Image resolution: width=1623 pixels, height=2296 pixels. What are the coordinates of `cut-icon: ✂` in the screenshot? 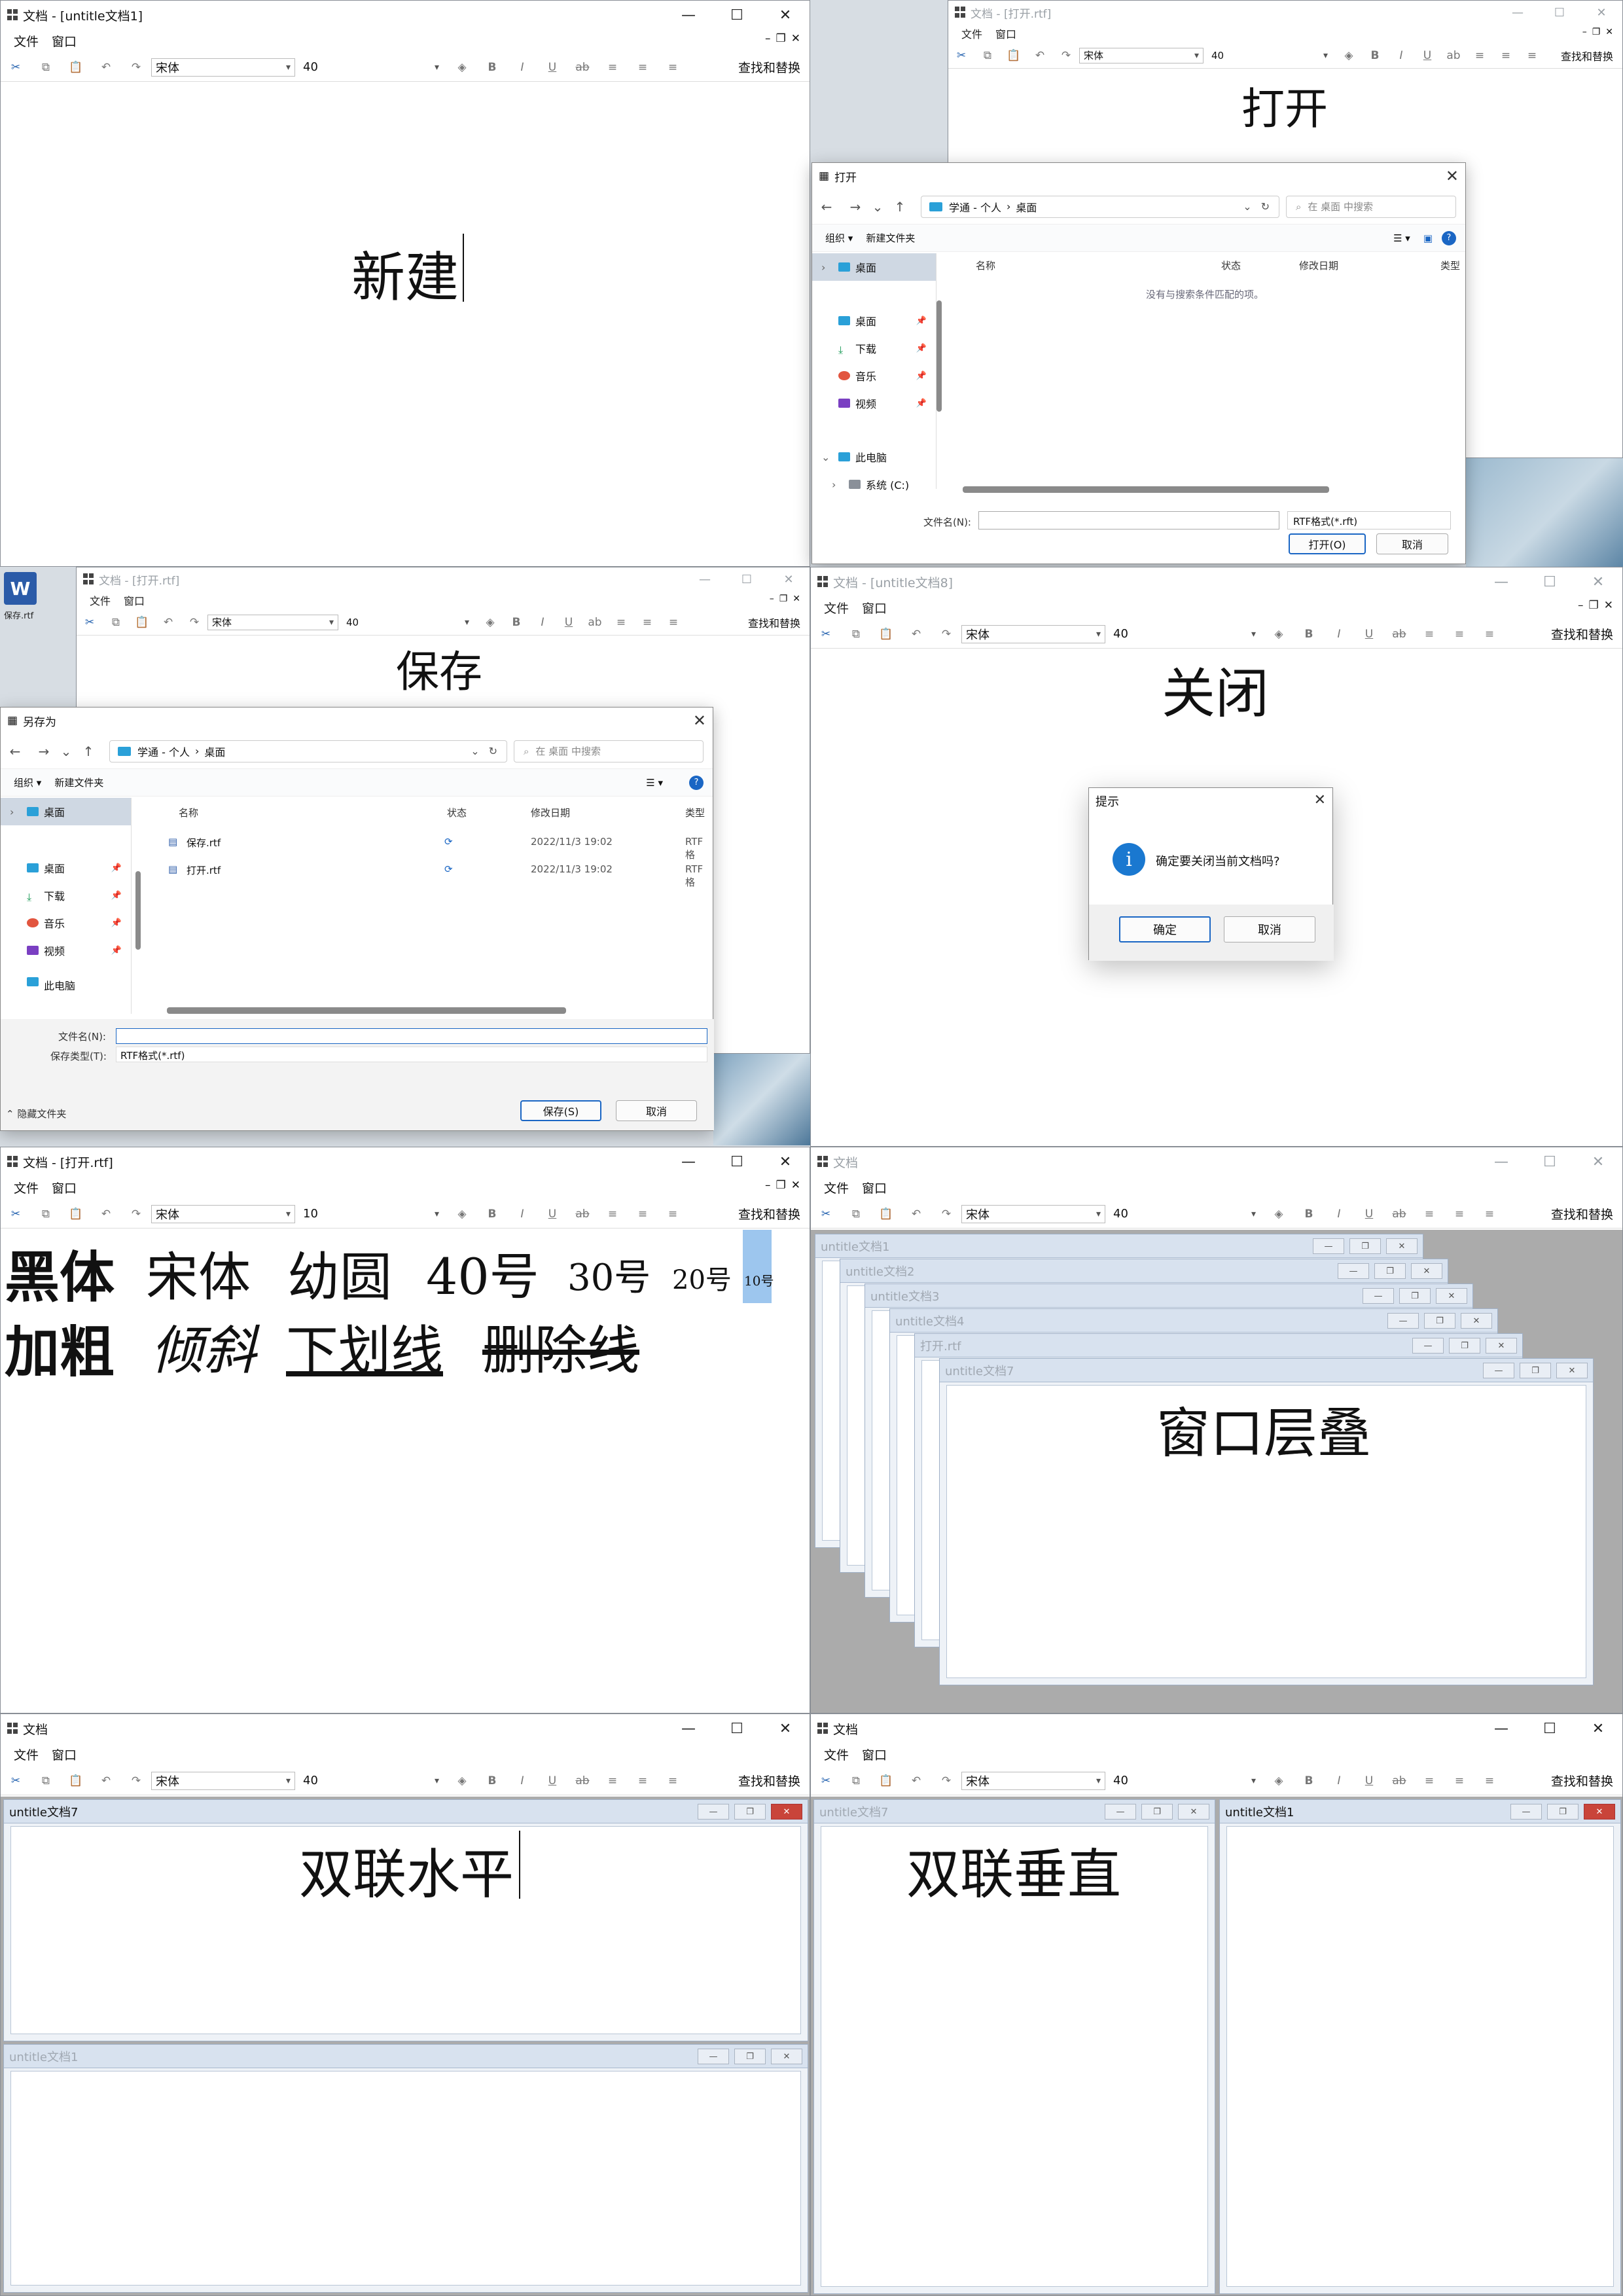 It's located at (16, 1781).